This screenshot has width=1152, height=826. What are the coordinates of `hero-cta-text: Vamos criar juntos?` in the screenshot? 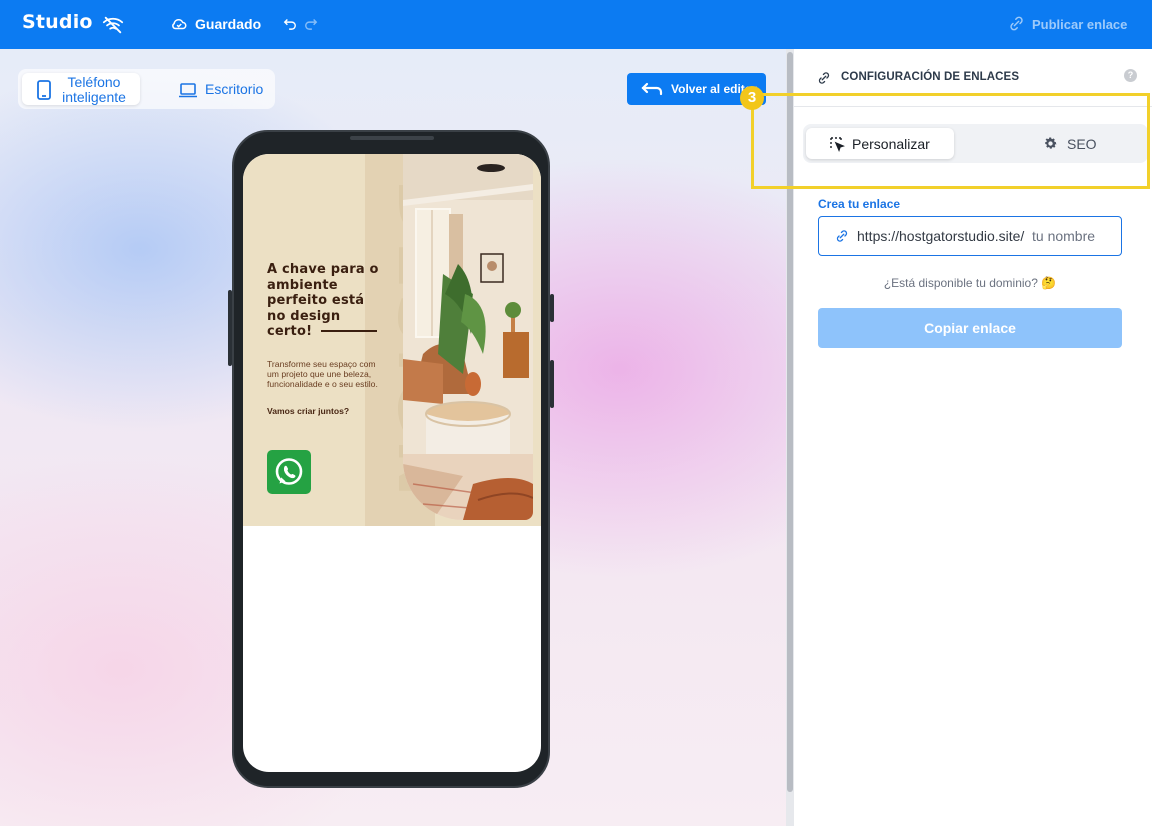 It's located at (308, 411).